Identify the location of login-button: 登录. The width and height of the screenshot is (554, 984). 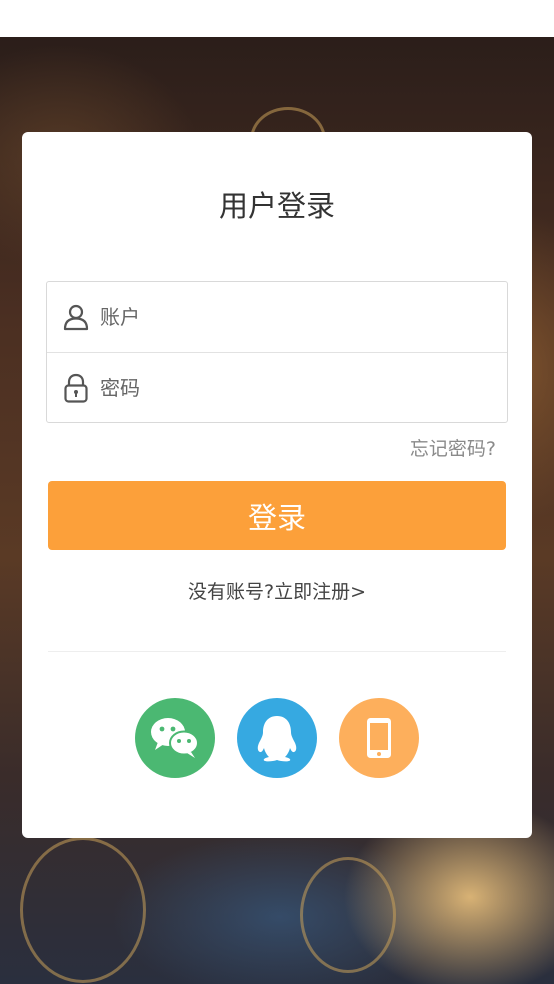
(277, 515).